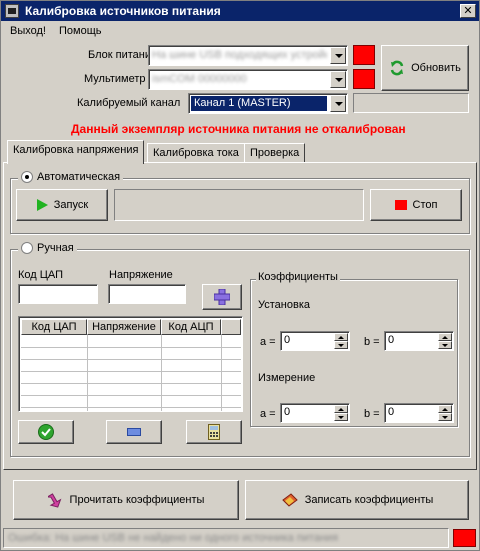  What do you see at coordinates (287, 412) in the screenshot?
I see `meas-a-value: 0` at bounding box center [287, 412].